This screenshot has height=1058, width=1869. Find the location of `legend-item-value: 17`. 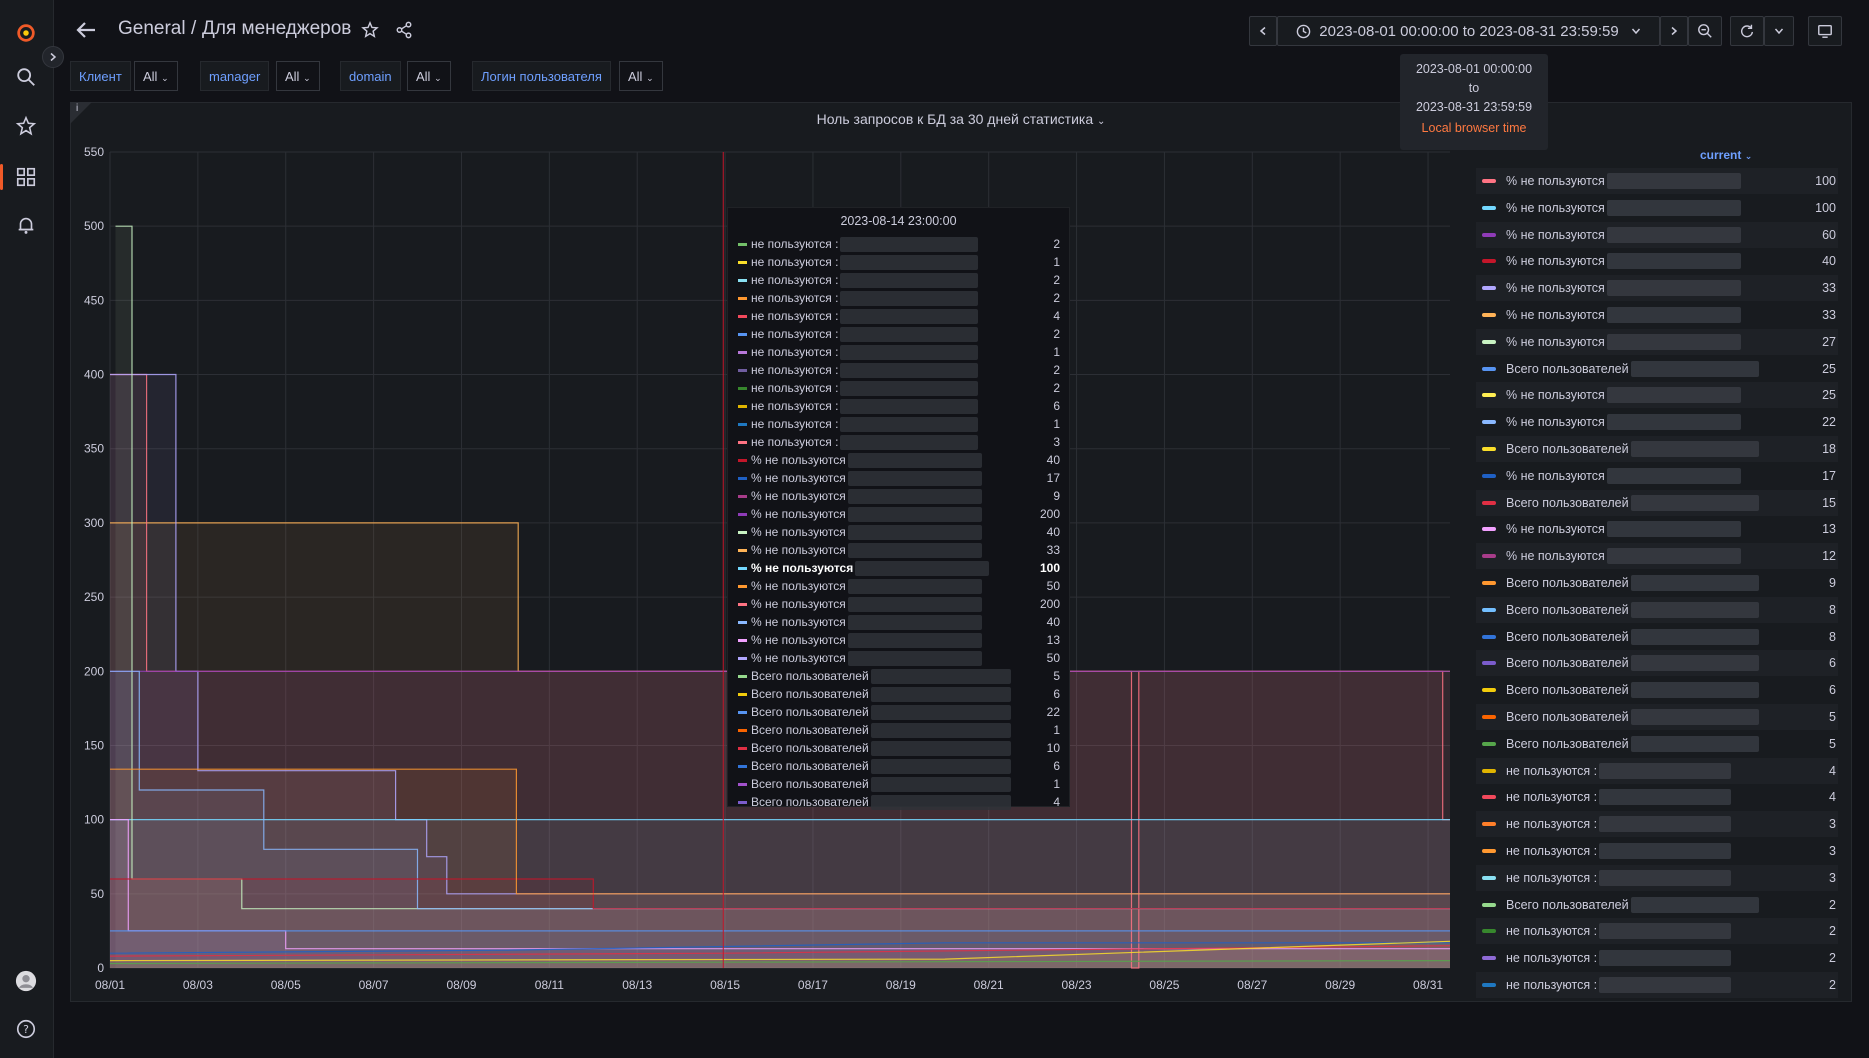

legend-item-value: 17 is located at coordinates (1829, 475).